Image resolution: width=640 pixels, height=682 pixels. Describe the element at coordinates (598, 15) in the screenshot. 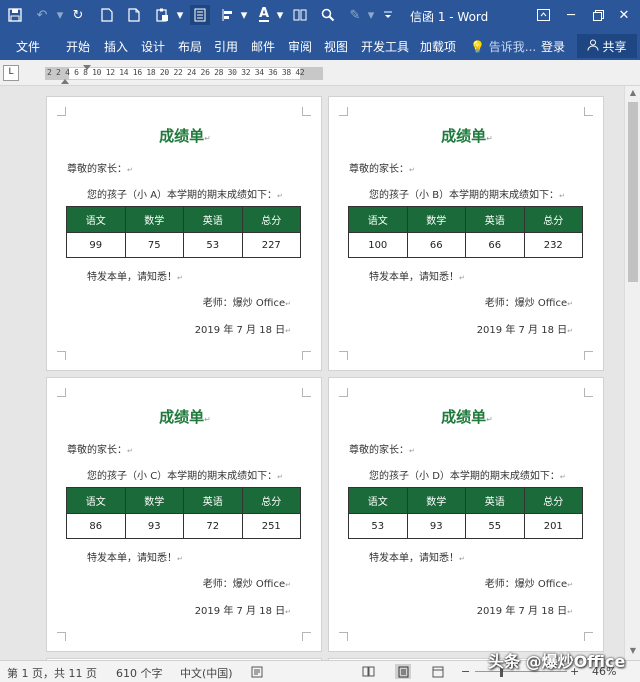

I see `restore-icon` at that location.